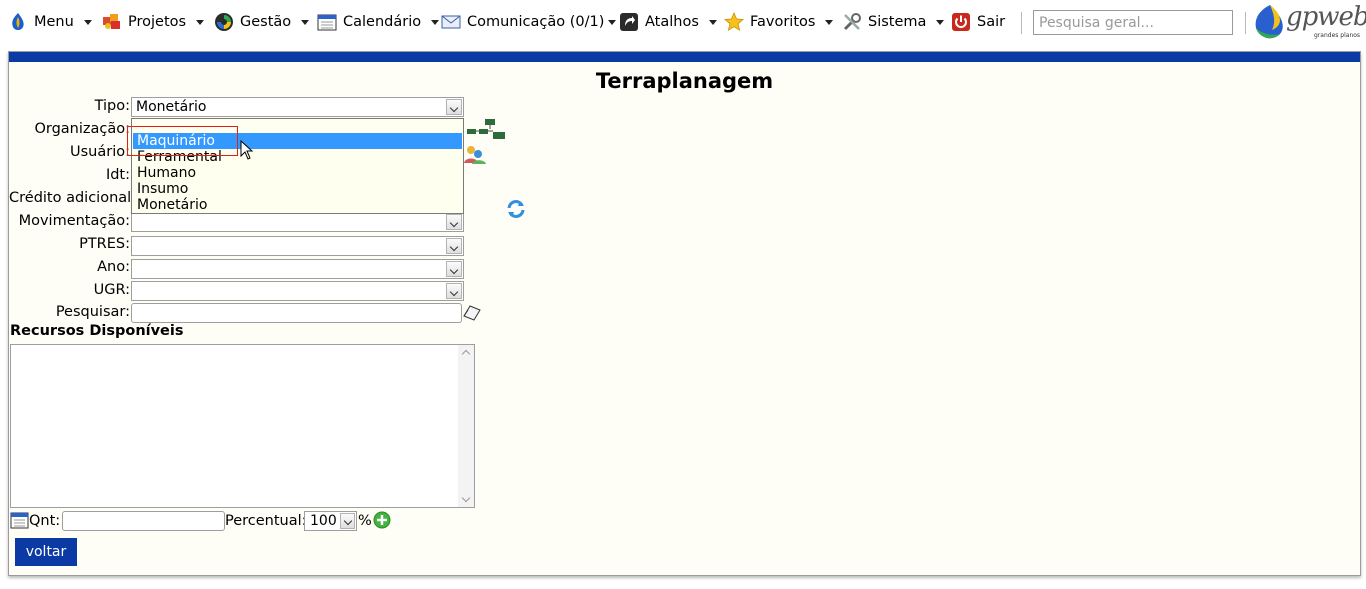  I want to click on menu-label: Sair, so click(991, 22).